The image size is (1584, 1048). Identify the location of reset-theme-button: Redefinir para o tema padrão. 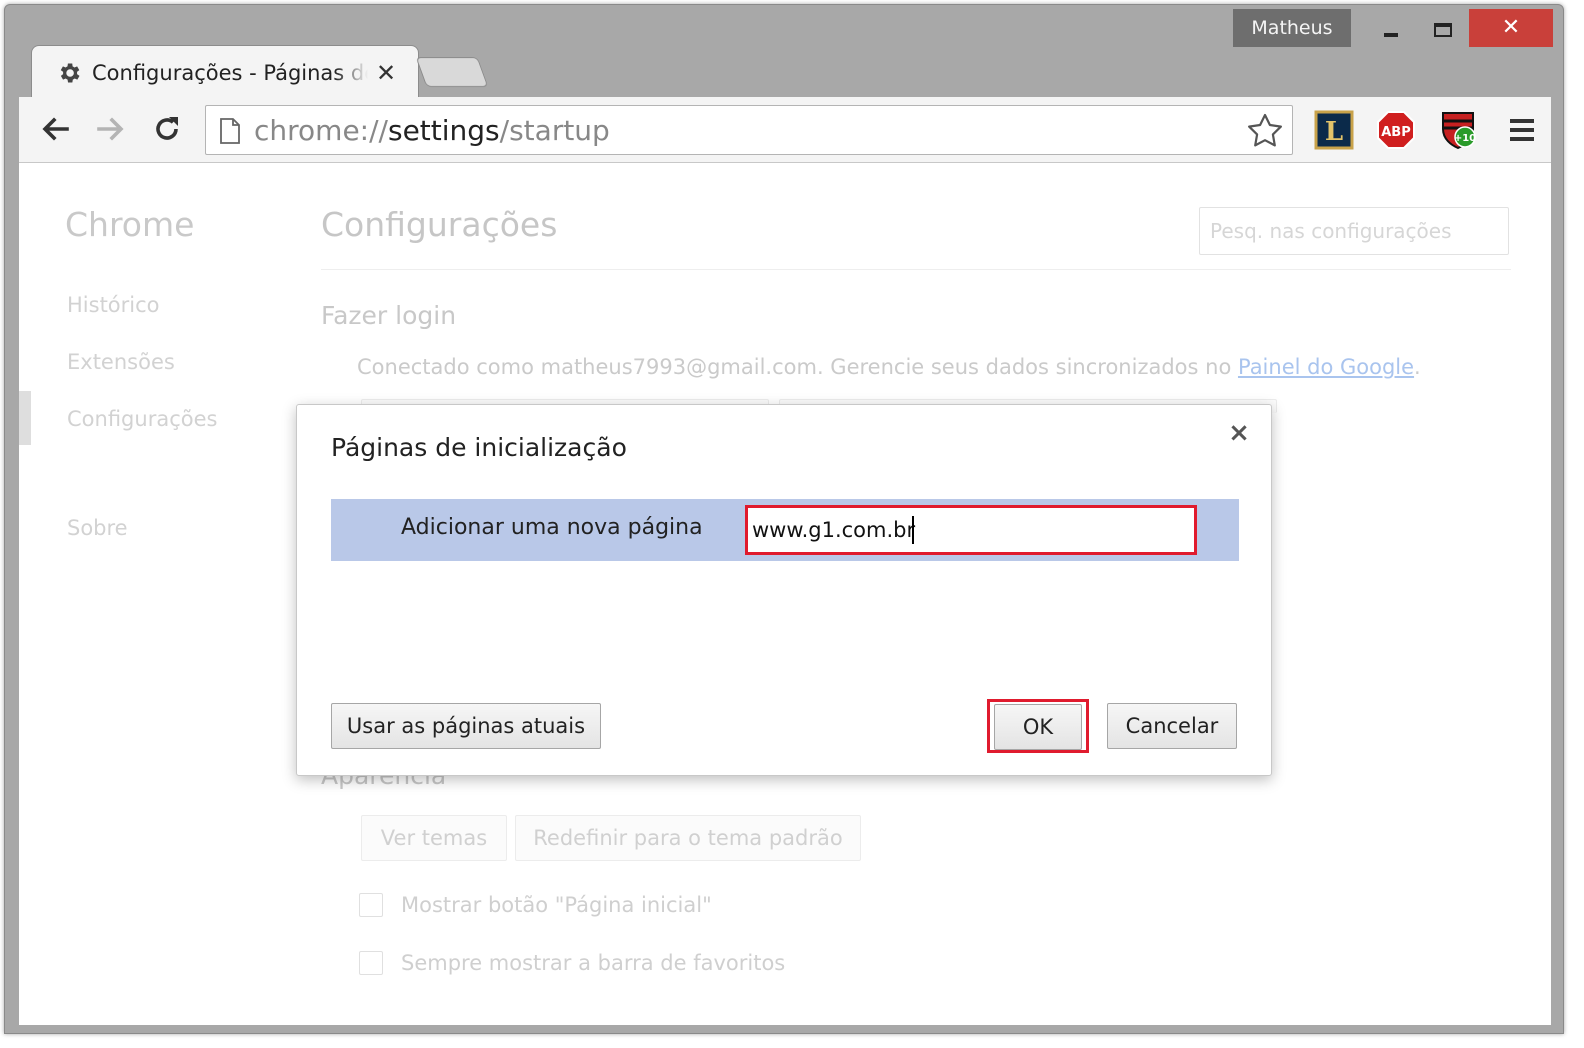
(688, 838).